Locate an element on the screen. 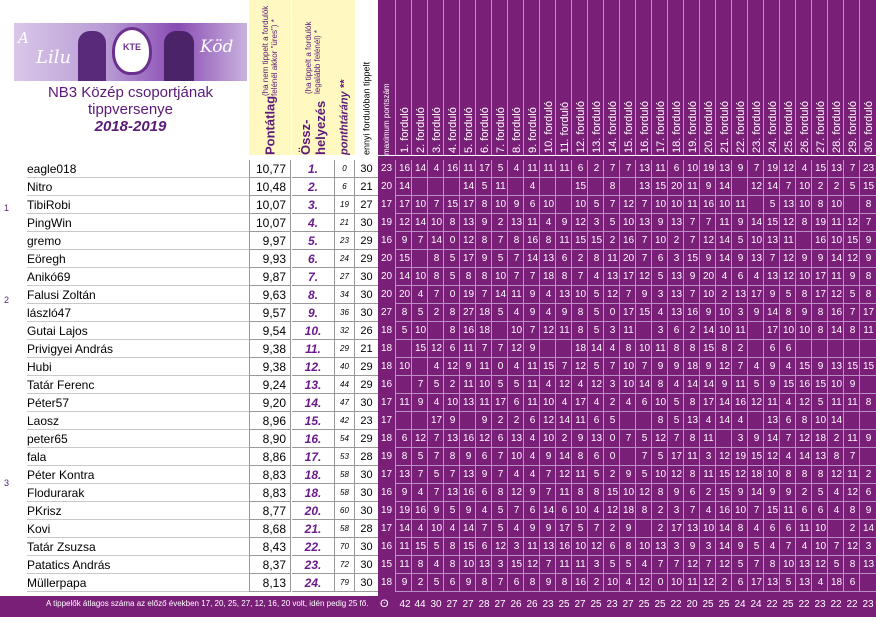 Image resolution: width=876 pixels, height=617 pixels. max-score: 27 is located at coordinates (386, 312).